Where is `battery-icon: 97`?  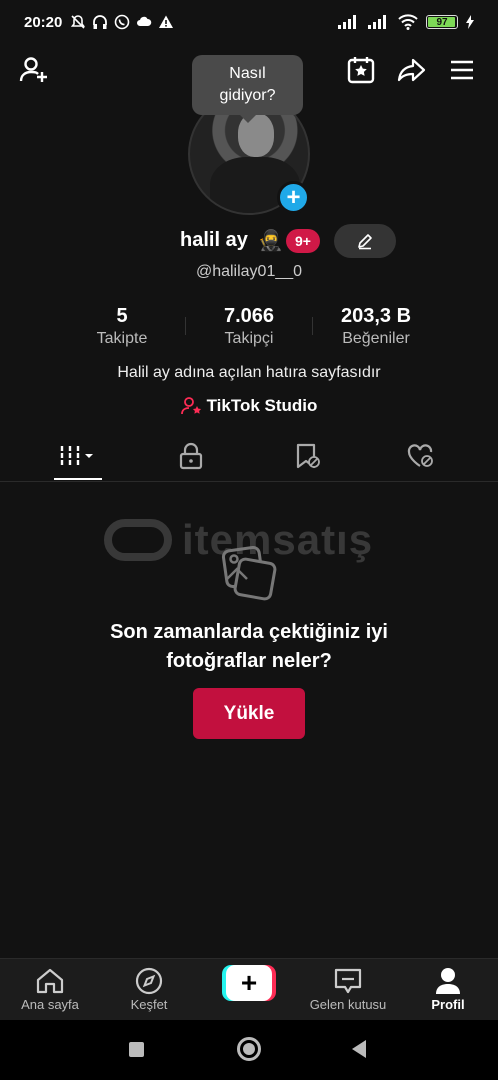
battery-icon: 97 is located at coordinates (442, 22).